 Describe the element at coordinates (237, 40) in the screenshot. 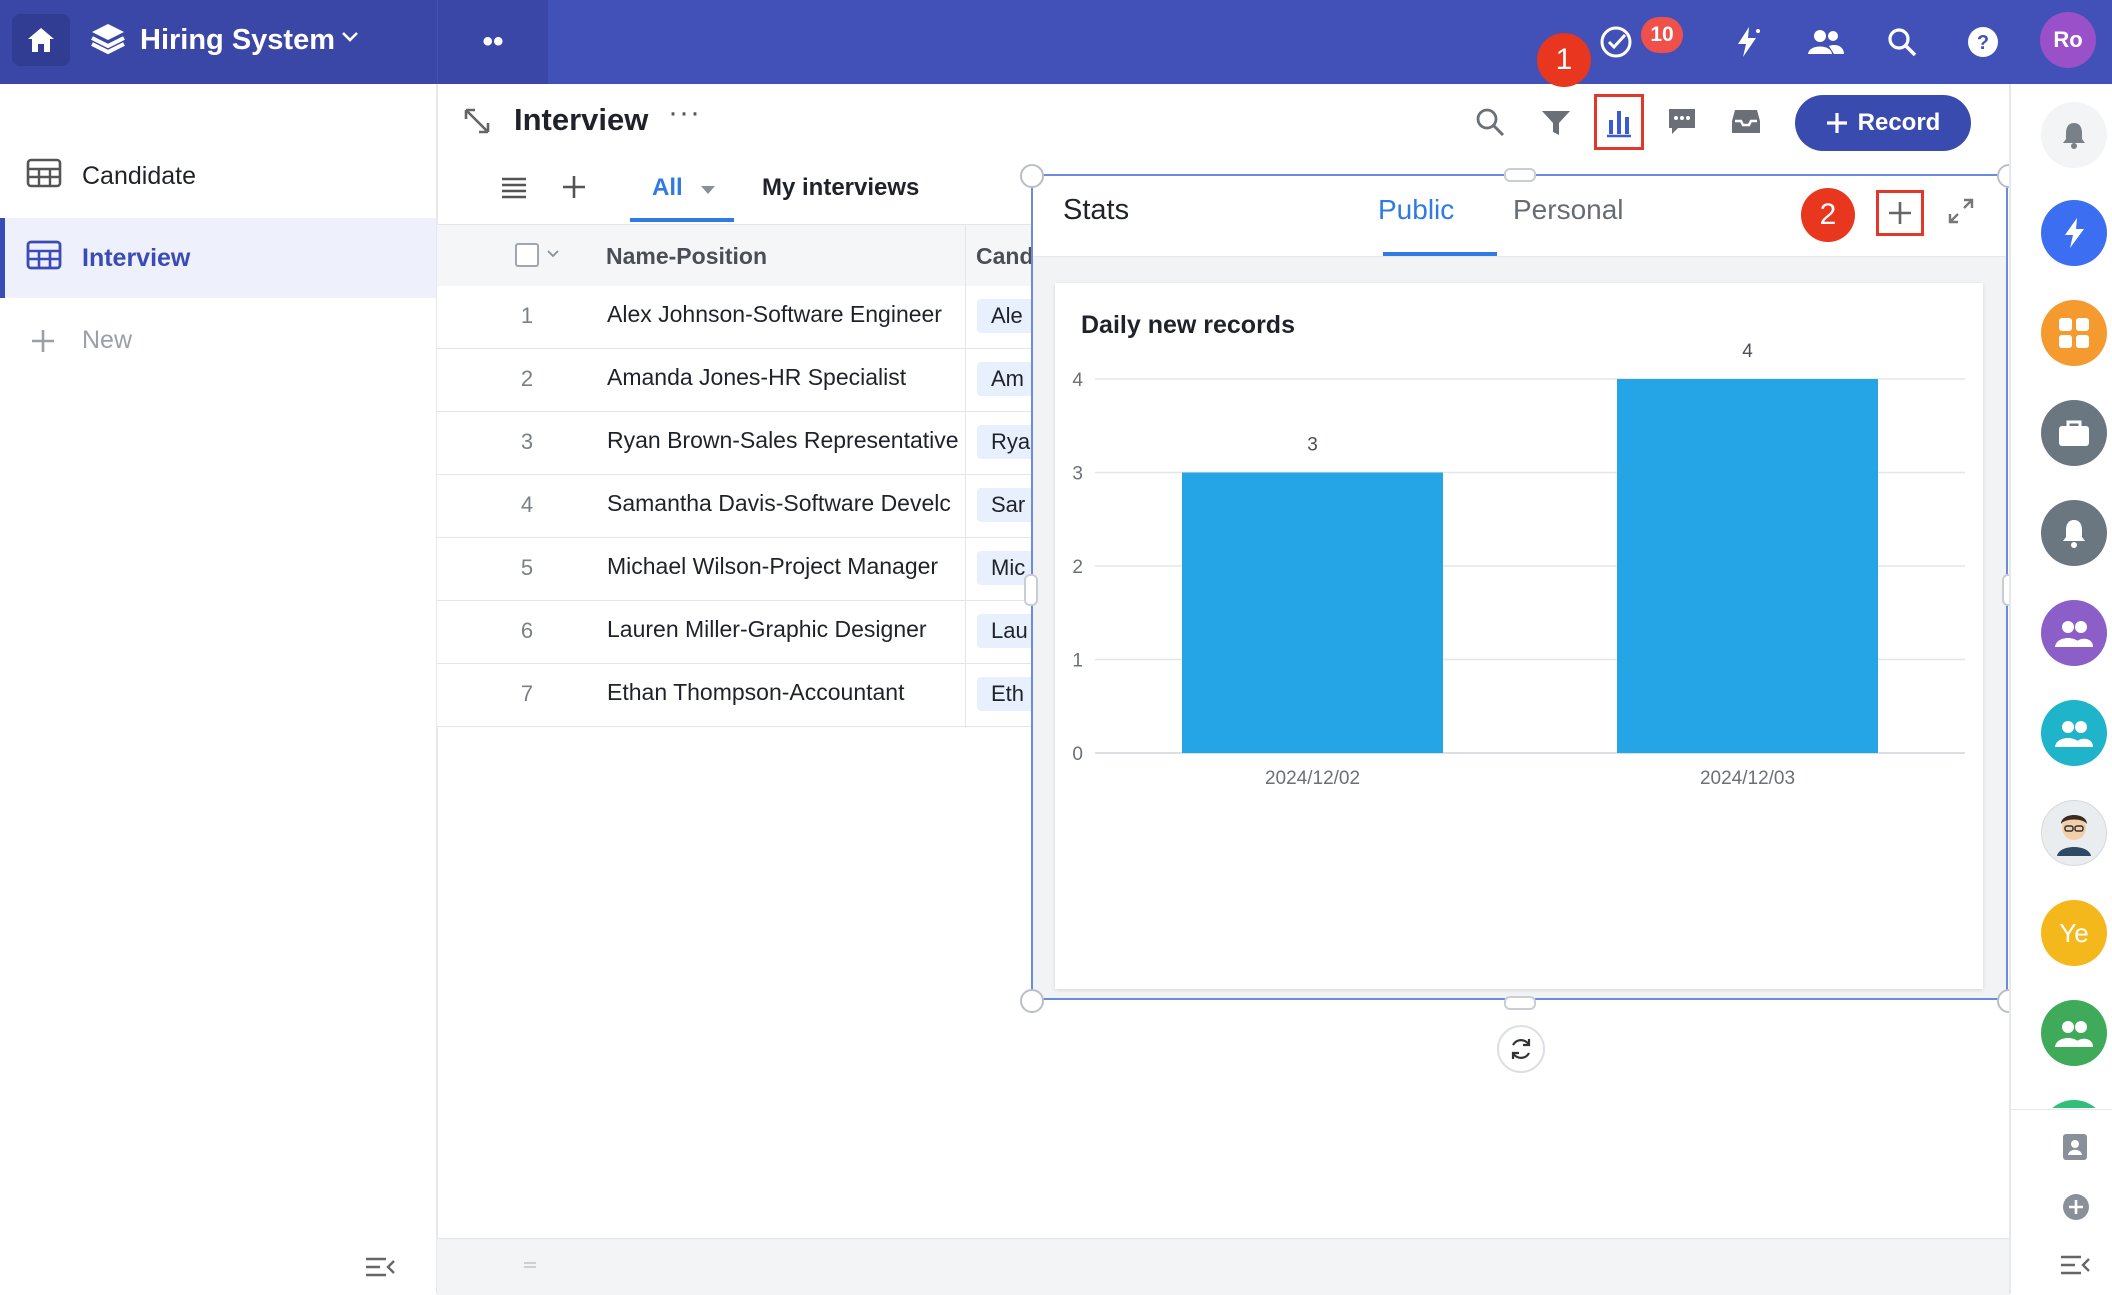

I see `app-title: Hiring System` at that location.